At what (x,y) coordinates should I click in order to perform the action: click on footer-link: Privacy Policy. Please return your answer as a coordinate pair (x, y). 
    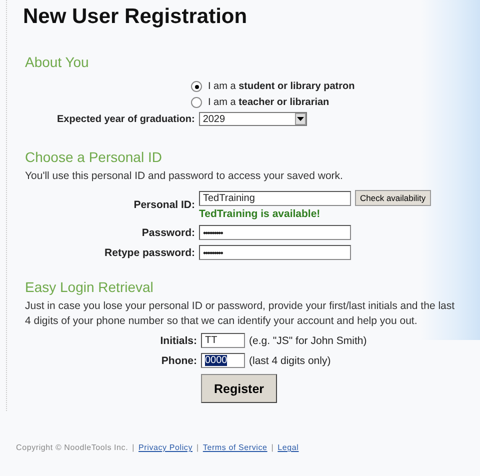
    Looking at the image, I should click on (165, 447).